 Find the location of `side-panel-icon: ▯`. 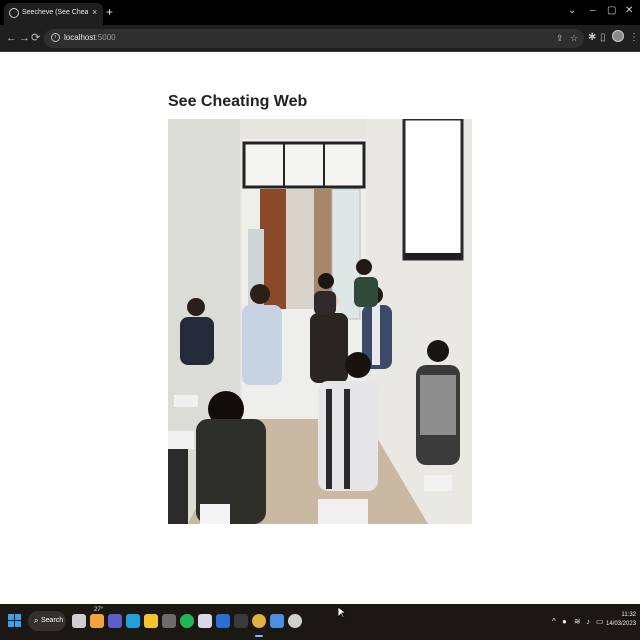

side-panel-icon: ▯ is located at coordinates (603, 38).